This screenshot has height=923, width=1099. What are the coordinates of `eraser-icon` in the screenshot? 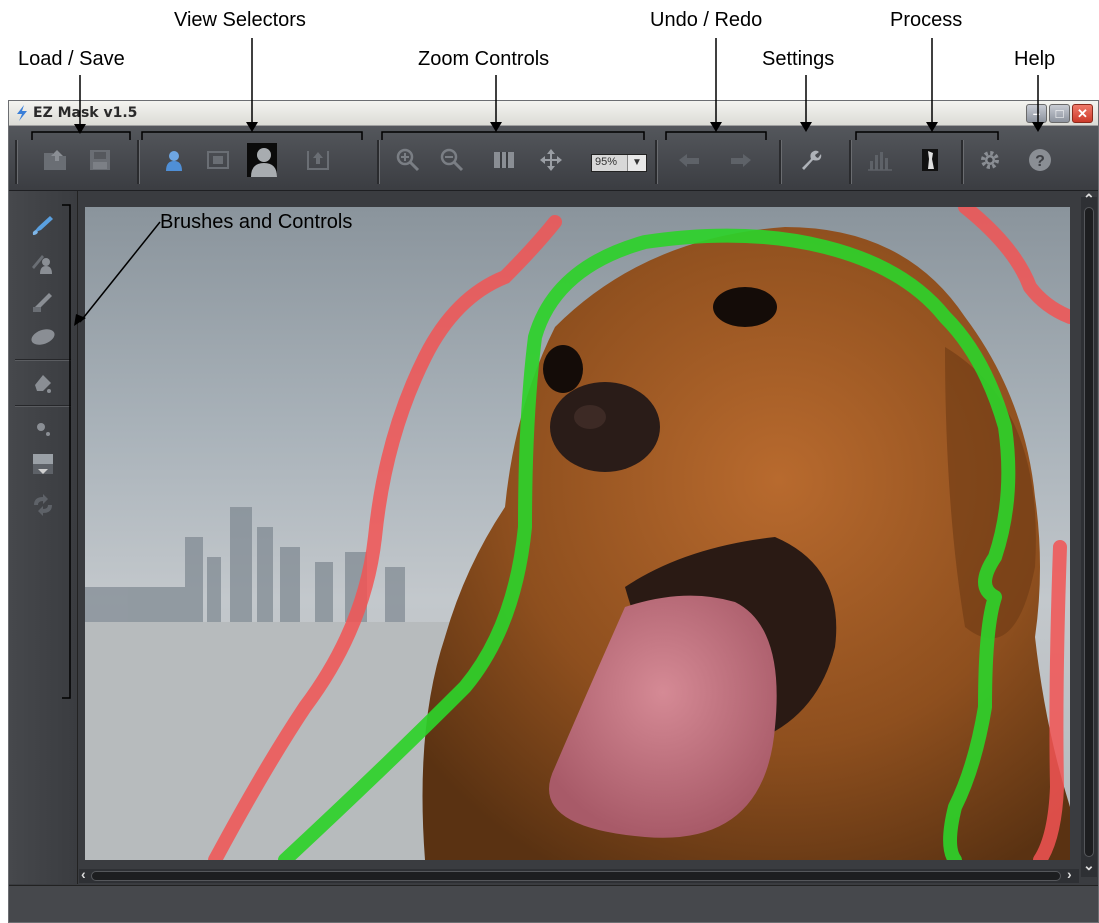 It's located at (43, 337).